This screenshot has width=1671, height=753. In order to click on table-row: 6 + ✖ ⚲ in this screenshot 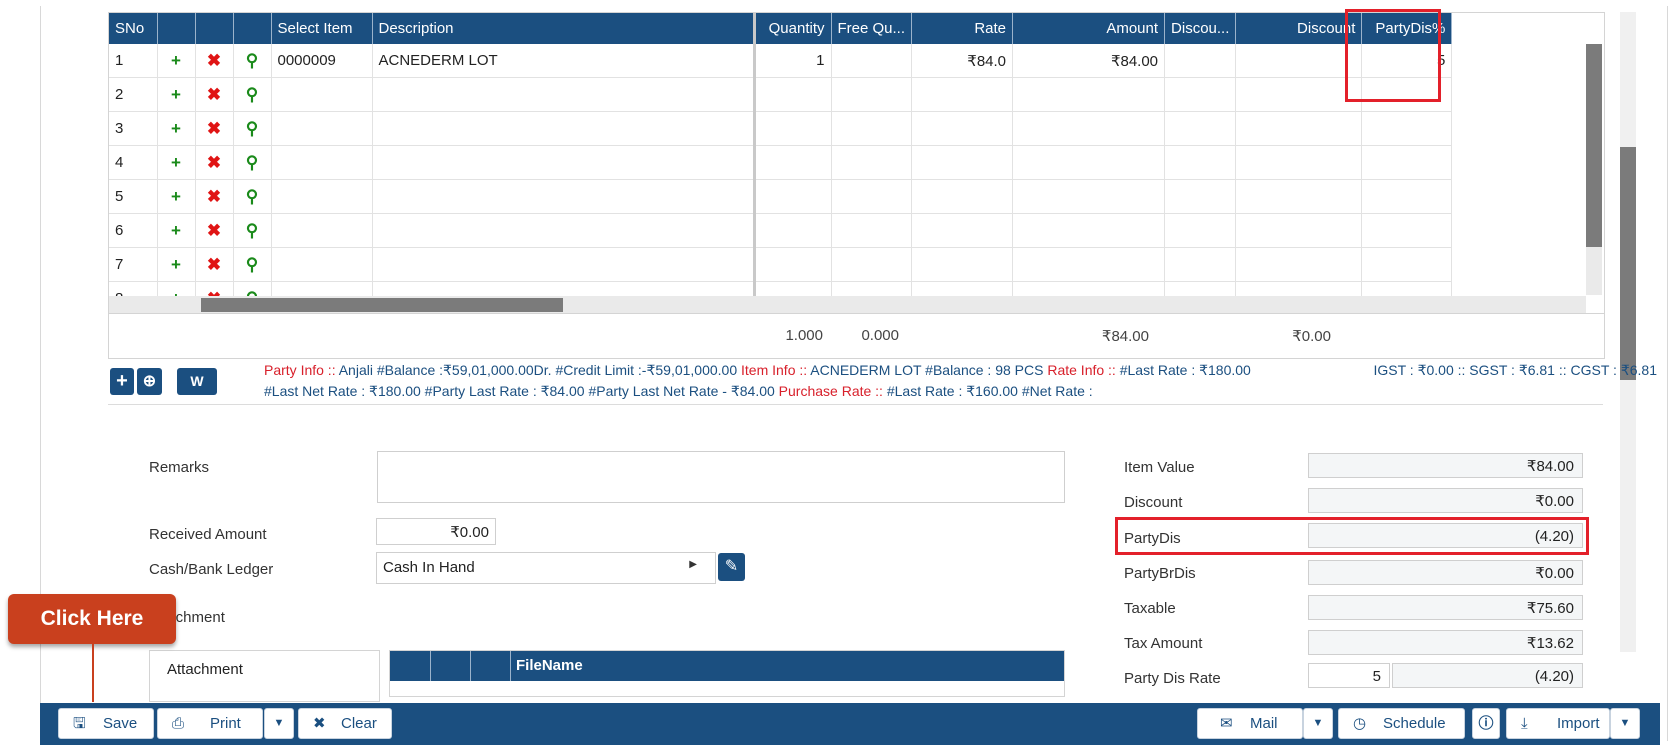, I will do `click(781, 230)`.